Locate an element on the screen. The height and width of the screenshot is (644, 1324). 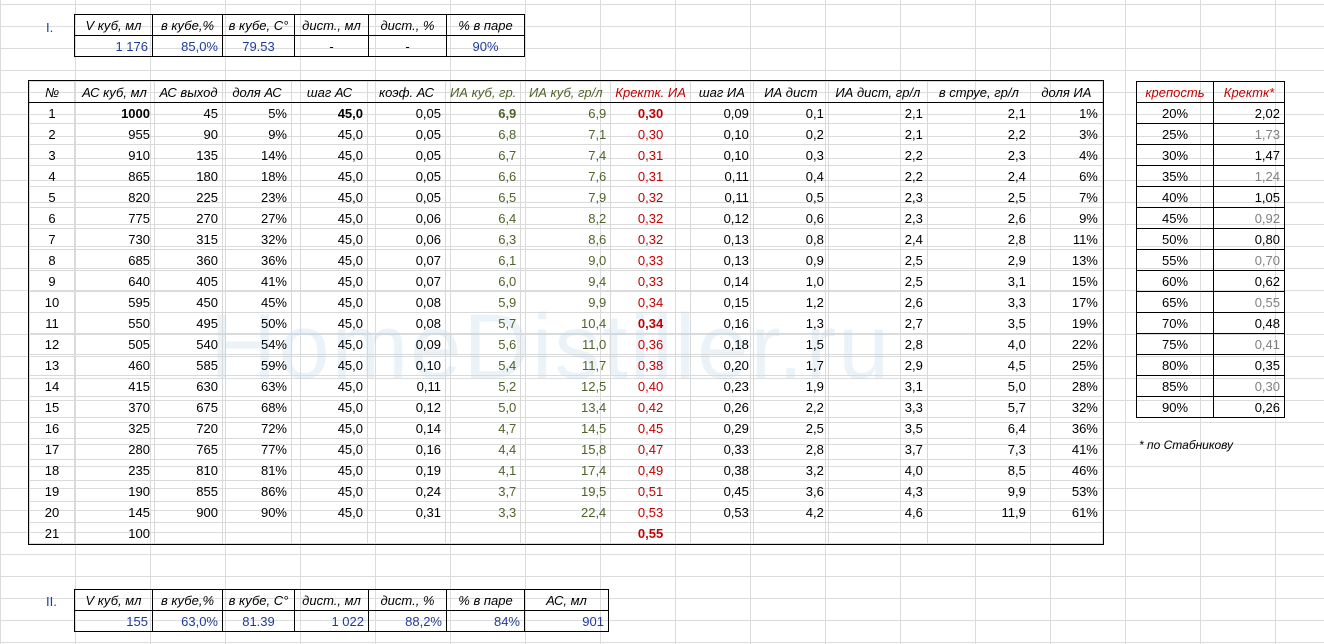
table-cell: 730 is located at coordinates (114, 239).